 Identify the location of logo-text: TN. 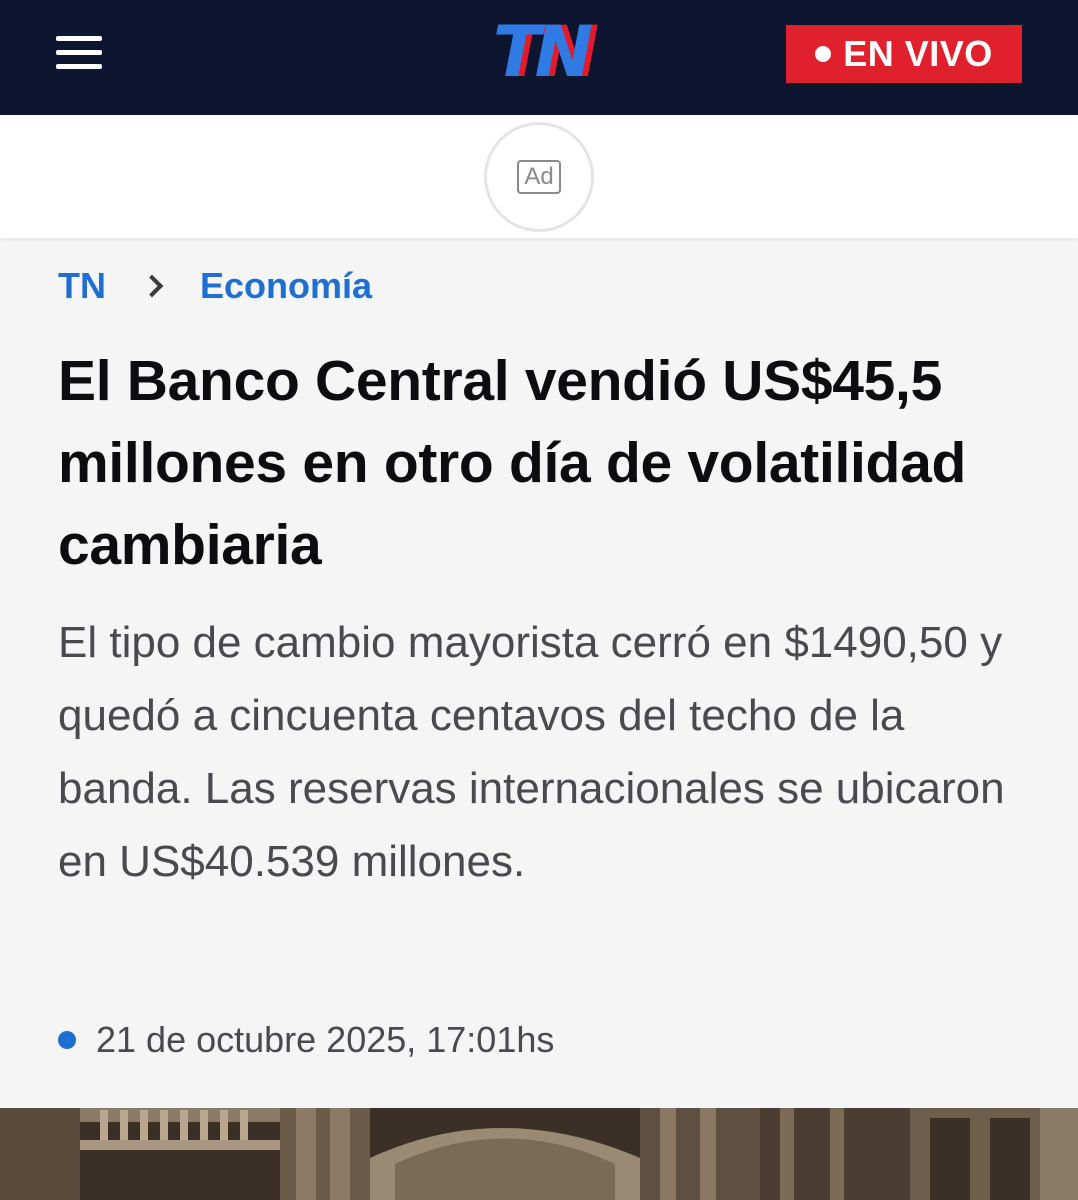
(542, 52).